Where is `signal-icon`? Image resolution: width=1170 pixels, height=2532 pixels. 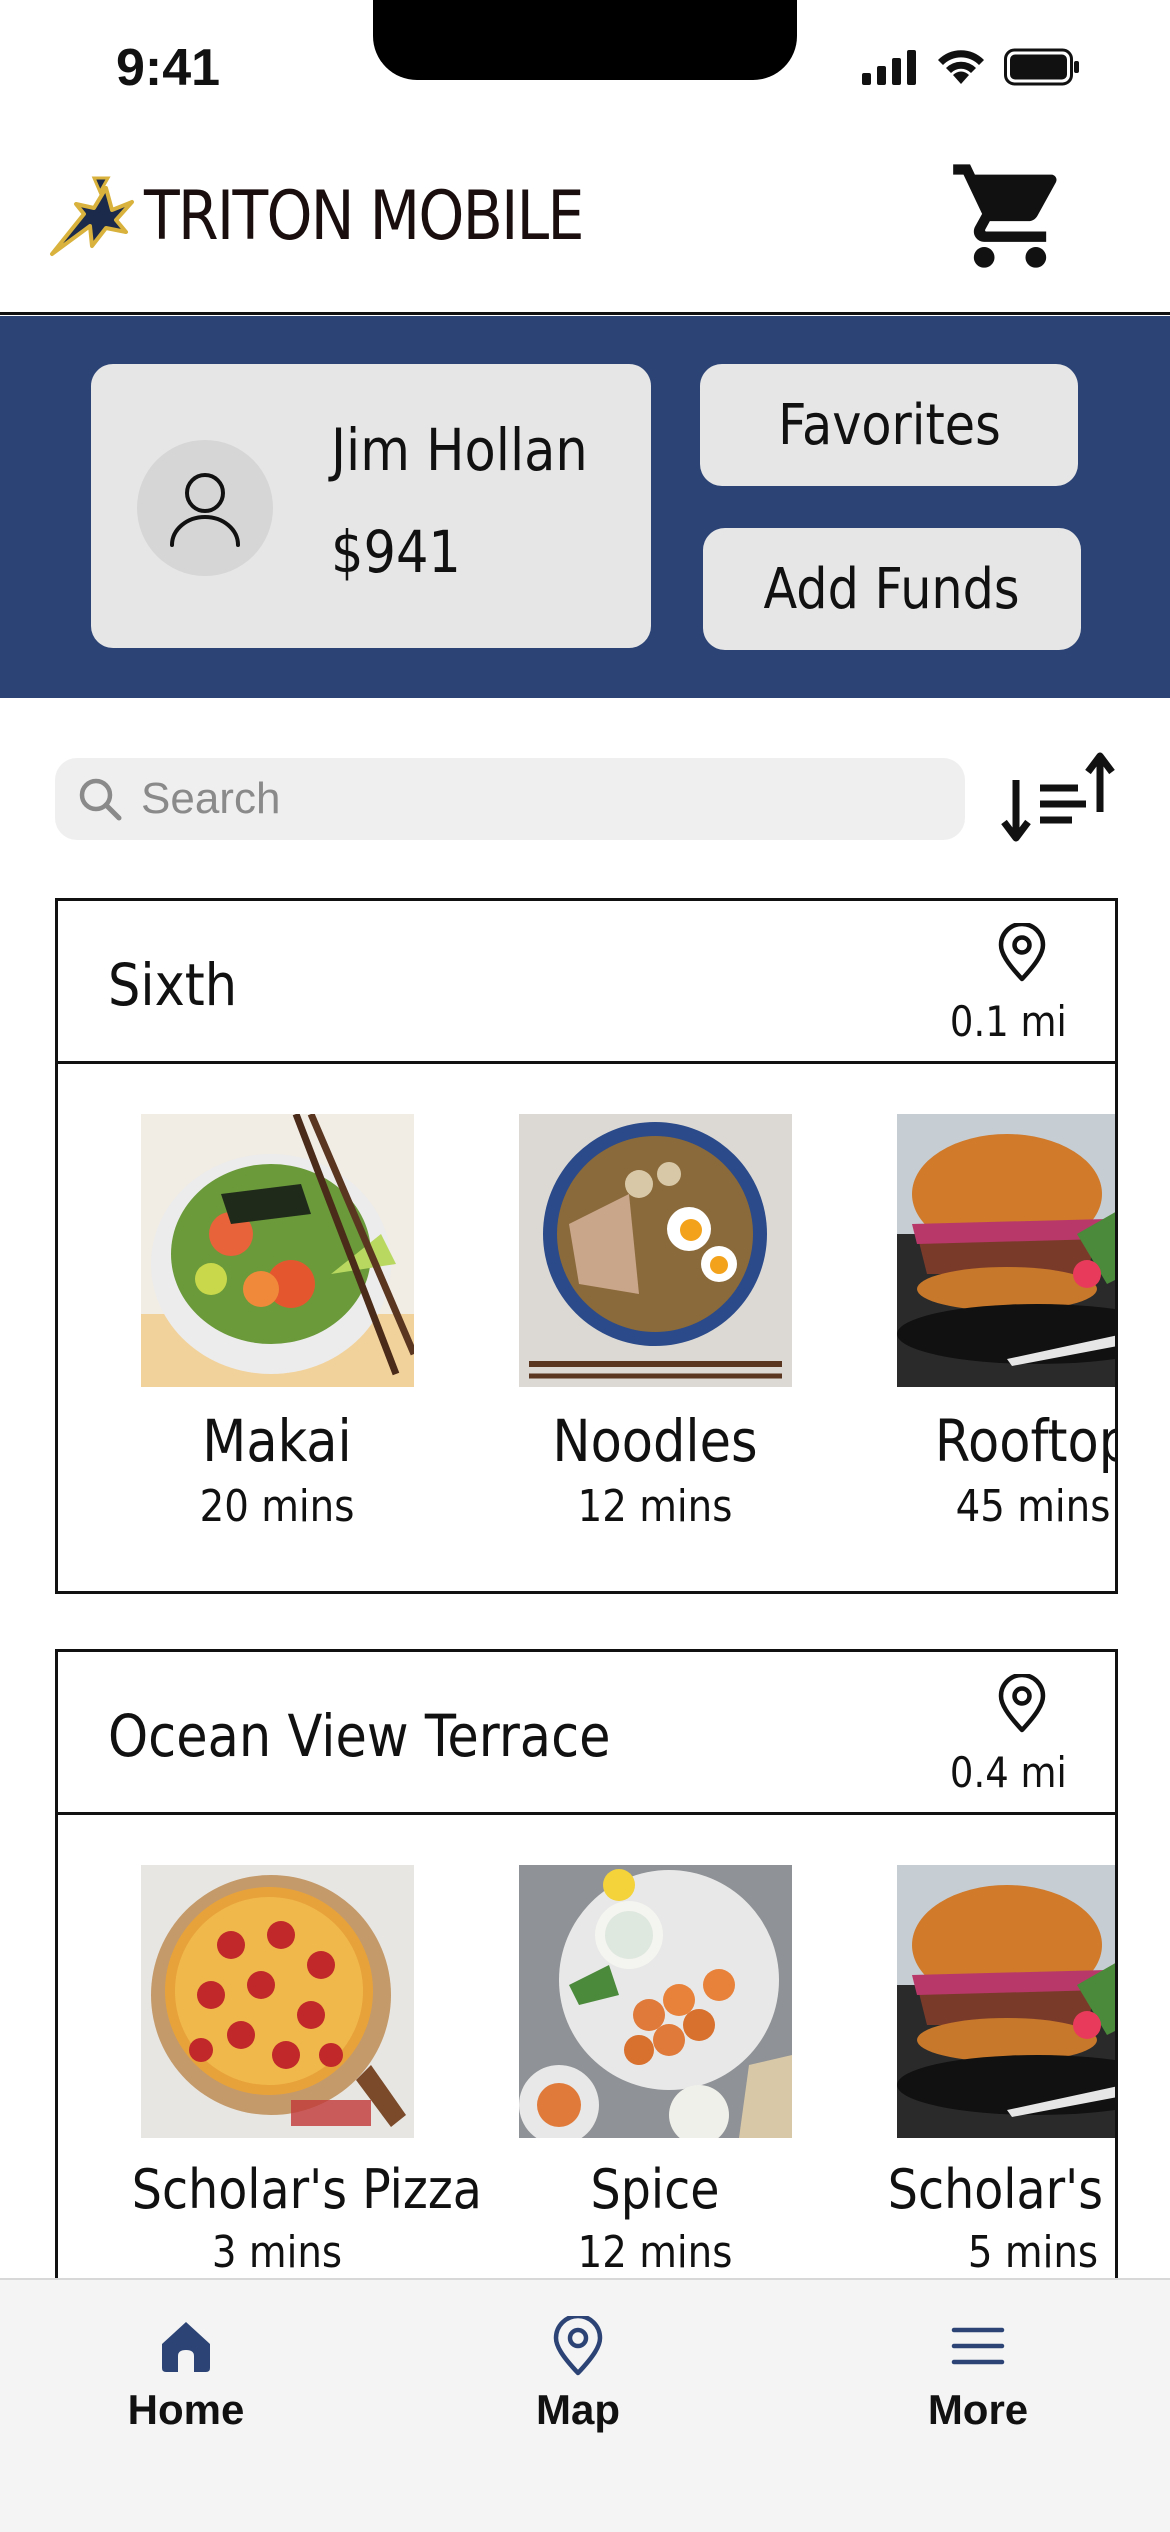 signal-icon is located at coordinates (889, 67).